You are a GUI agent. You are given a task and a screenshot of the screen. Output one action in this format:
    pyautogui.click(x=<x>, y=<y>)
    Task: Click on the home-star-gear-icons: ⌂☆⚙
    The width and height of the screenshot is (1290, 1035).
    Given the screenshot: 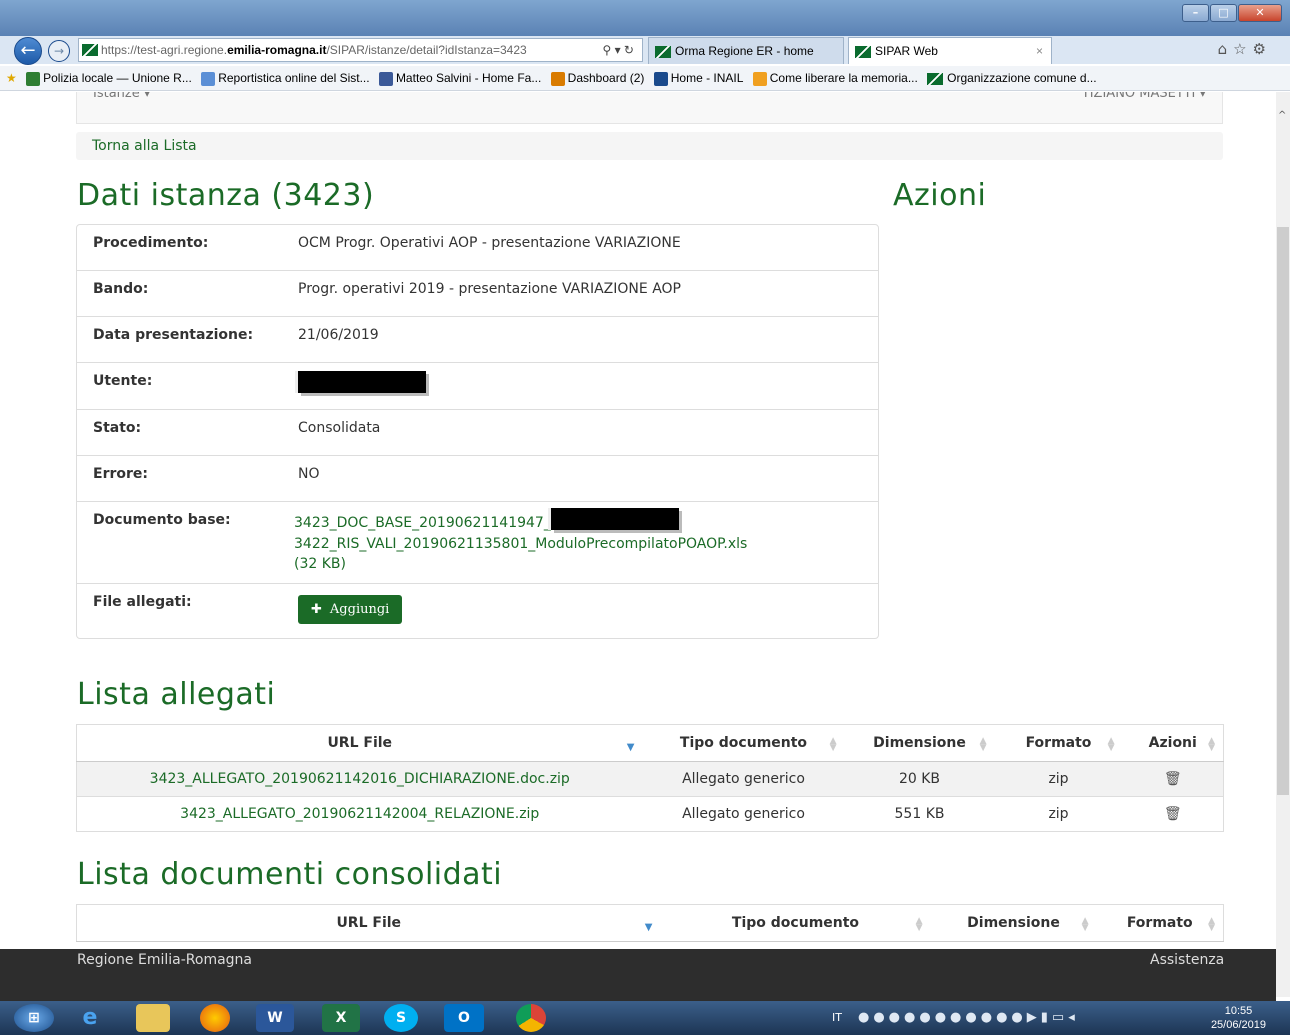 What is the action you would take?
    pyautogui.click(x=1245, y=49)
    